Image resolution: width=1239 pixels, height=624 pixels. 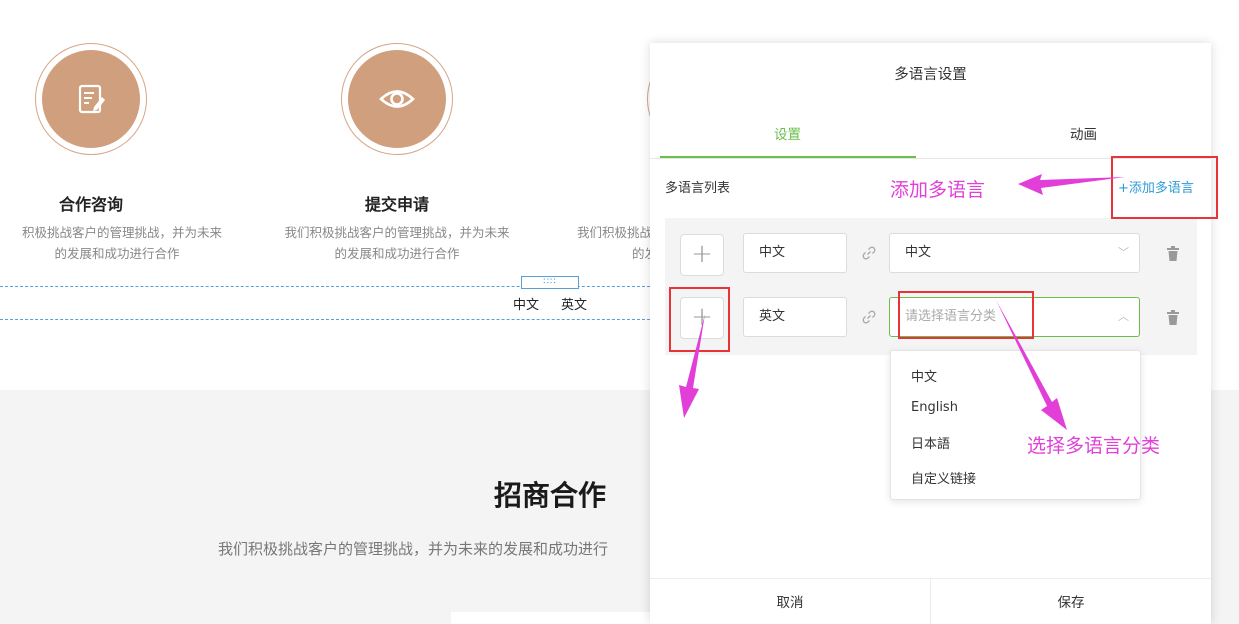 What do you see at coordinates (1094, 446) in the screenshot?
I see `annotation-select-category: 选择多语言分类` at bounding box center [1094, 446].